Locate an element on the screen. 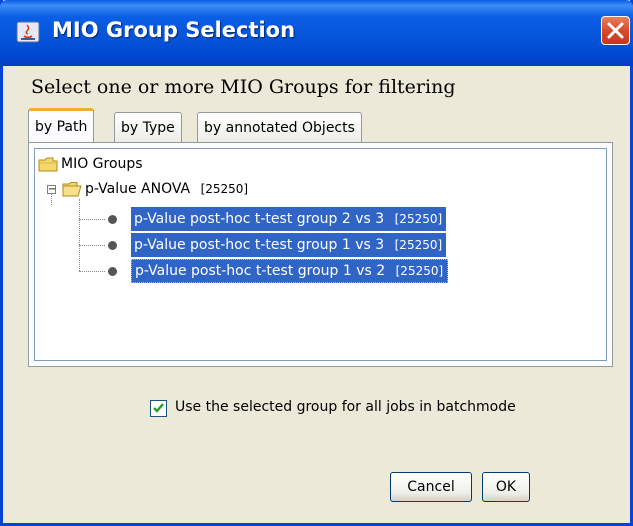 The image size is (633, 526). tab-by-path: by Path is located at coordinates (61, 126).